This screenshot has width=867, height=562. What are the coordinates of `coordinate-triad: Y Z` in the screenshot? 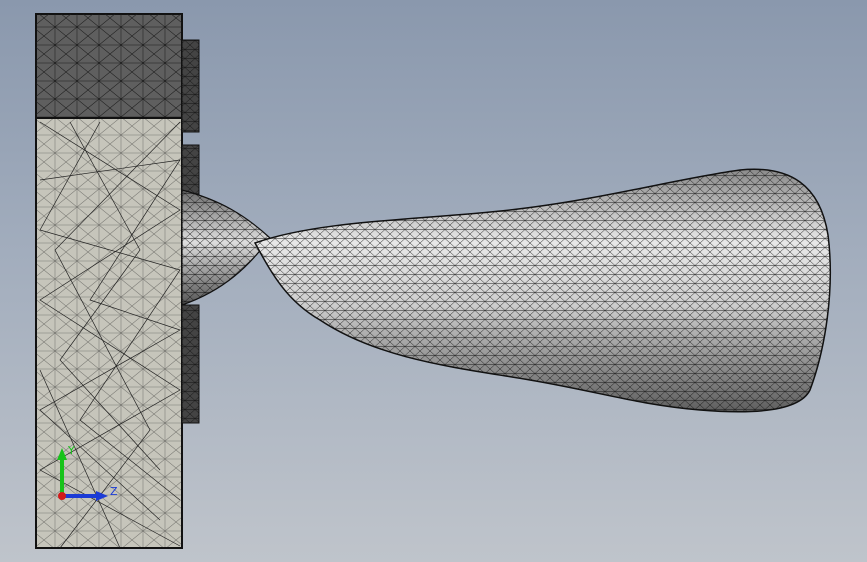 It's located at (85, 475).